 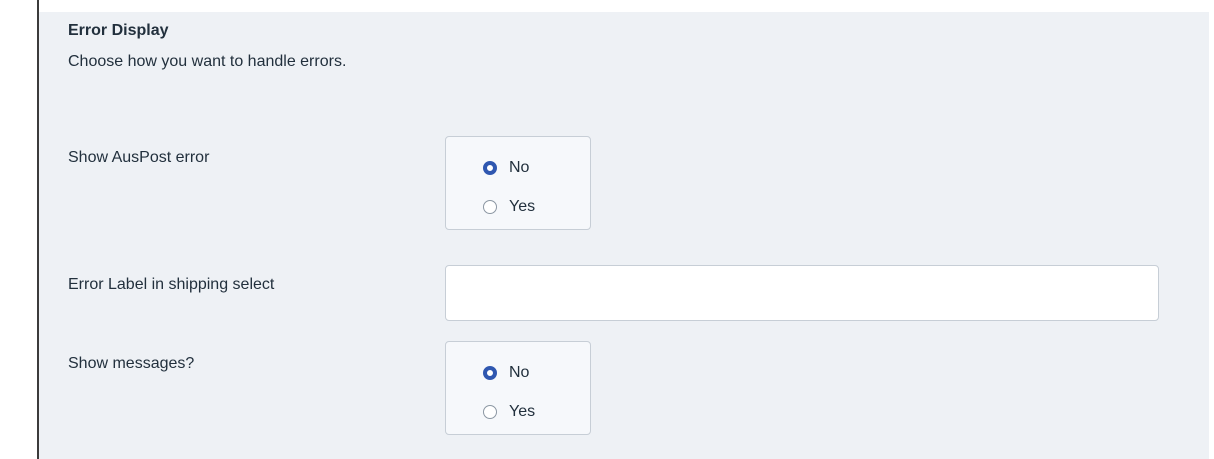 I want to click on show-auspost-error-option-no: No, so click(x=506, y=168).